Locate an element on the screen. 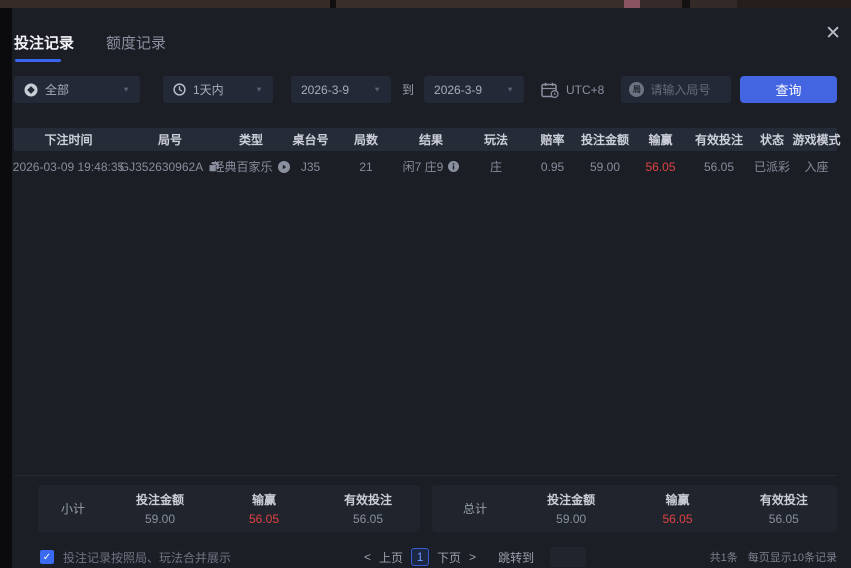 Image resolution: width=851 pixels, height=568 pixels. subtotal-label: 小计 is located at coordinates (72, 509).